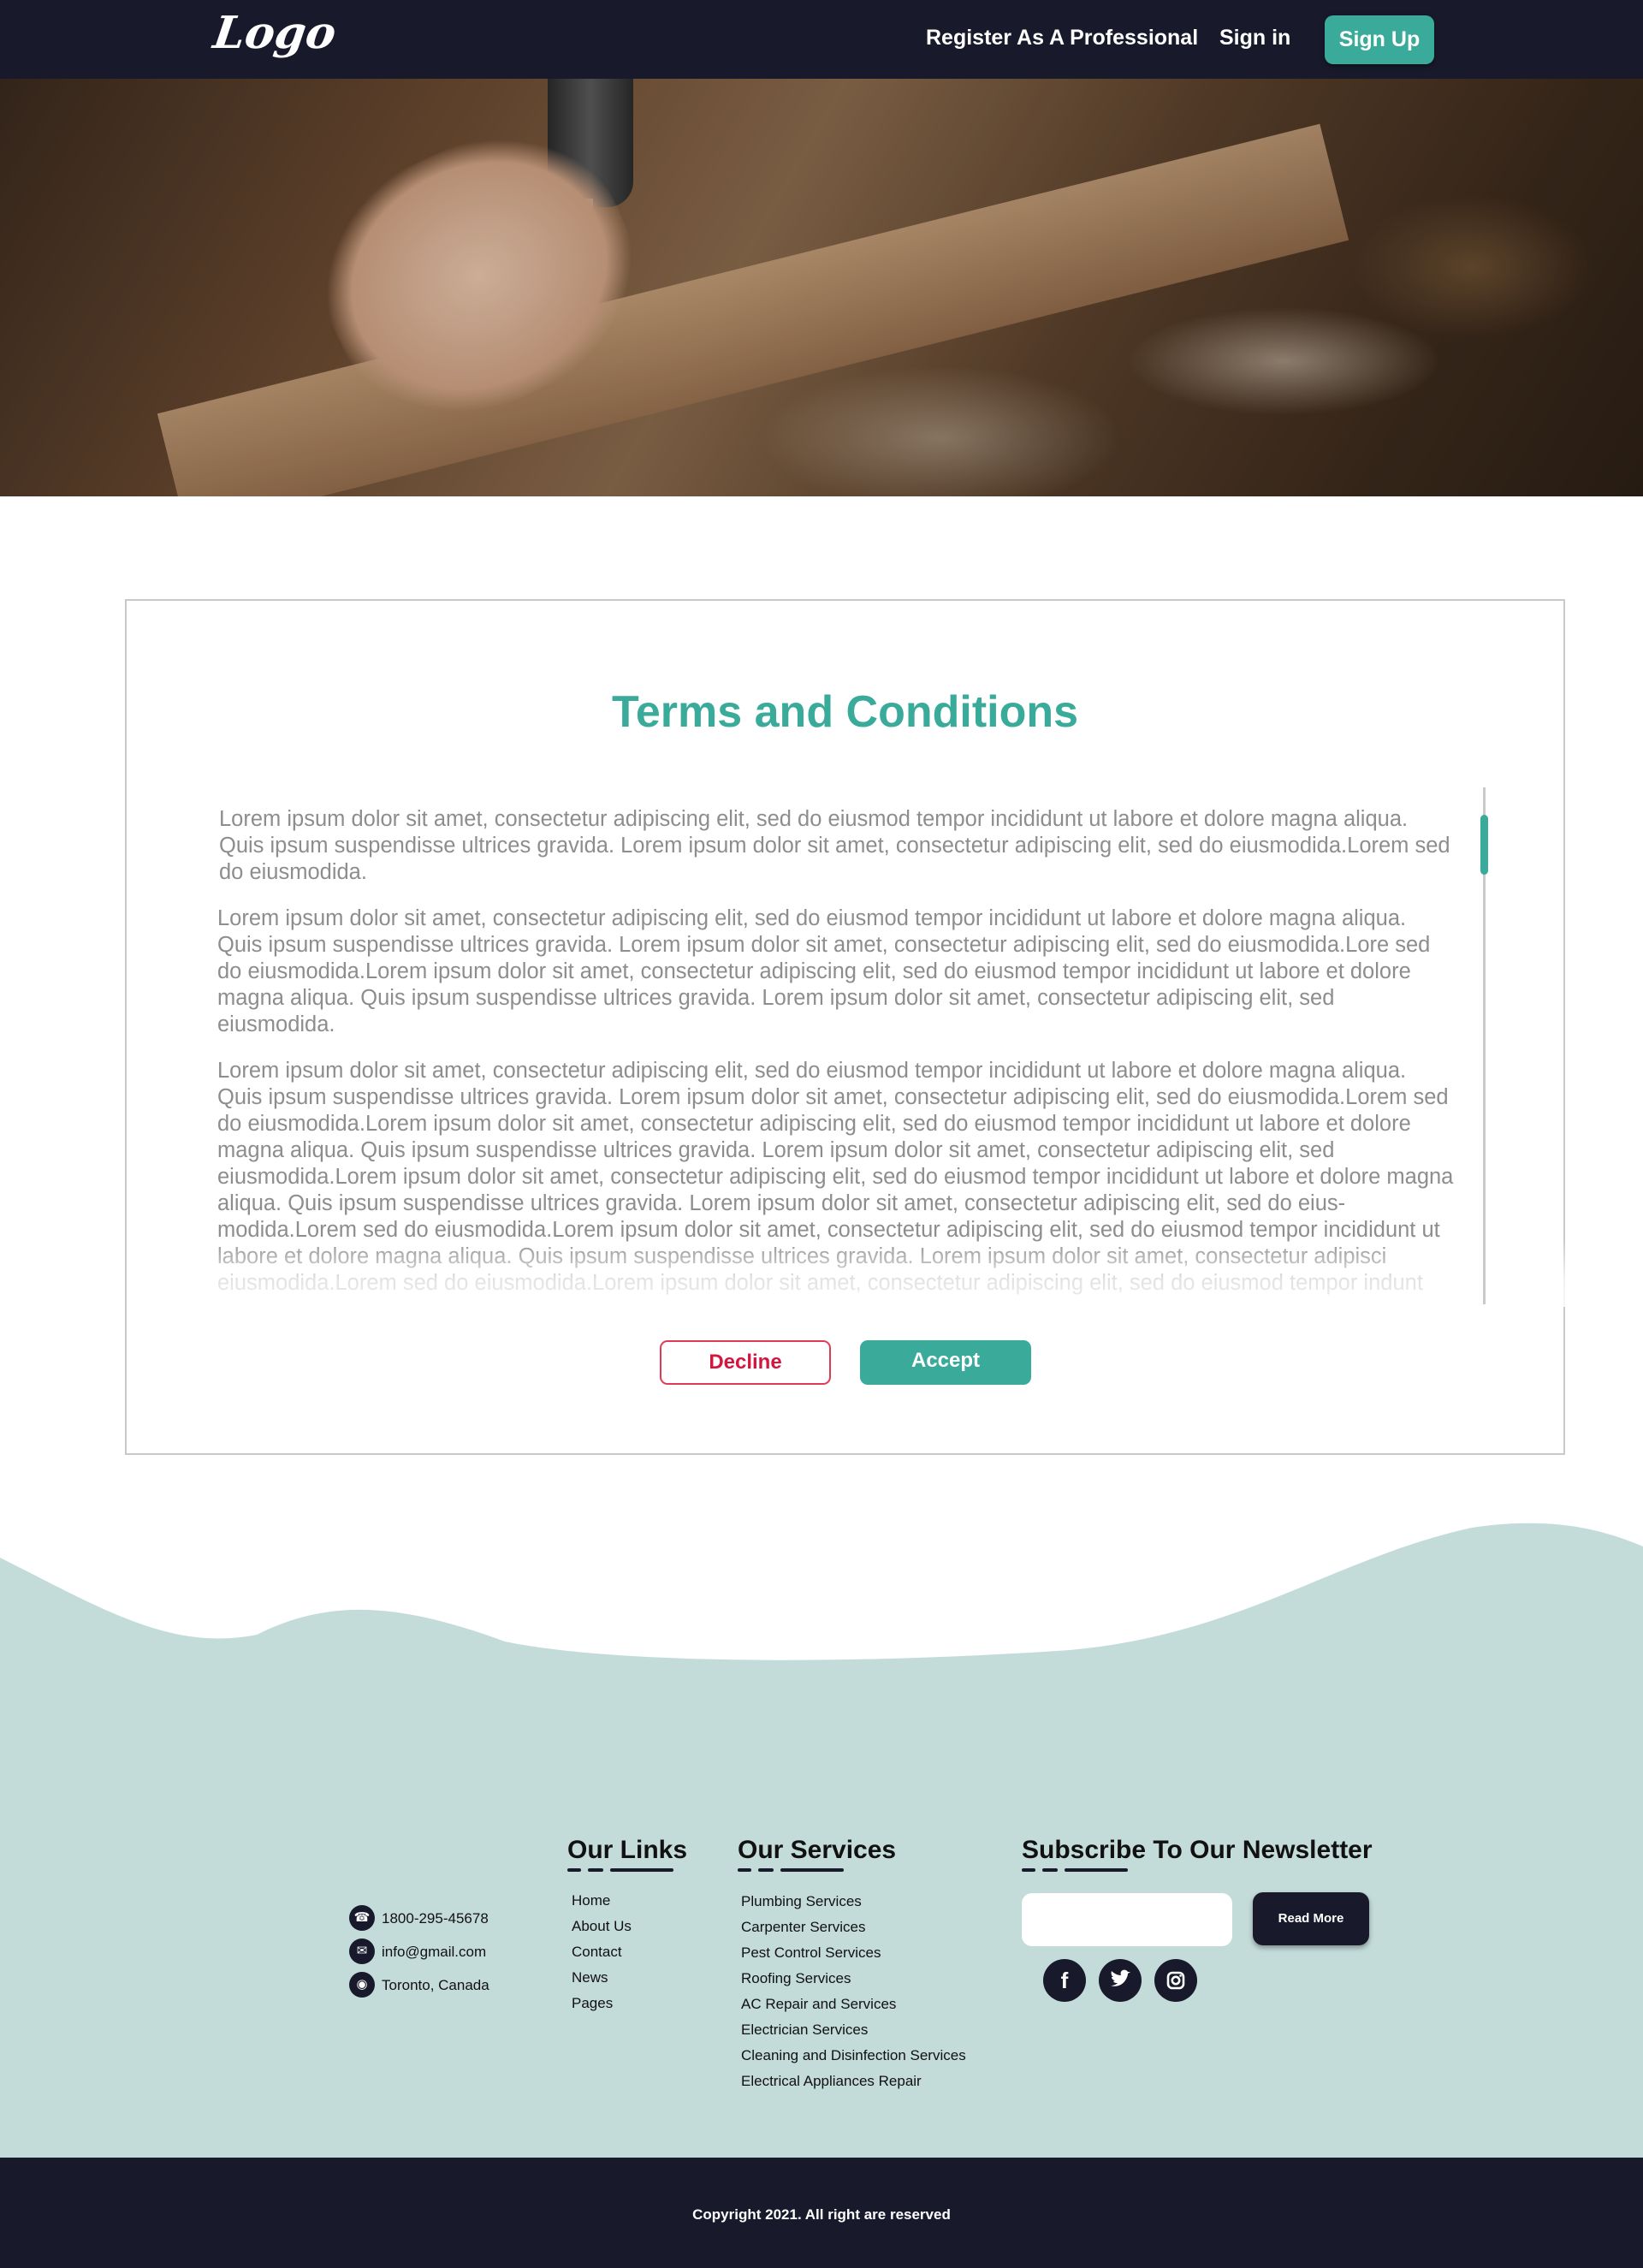 The width and height of the screenshot is (1643, 2268). Describe the element at coordinates (1380, 39) in the screenshot. I see `sign-up-button: Sign Up` at that location.